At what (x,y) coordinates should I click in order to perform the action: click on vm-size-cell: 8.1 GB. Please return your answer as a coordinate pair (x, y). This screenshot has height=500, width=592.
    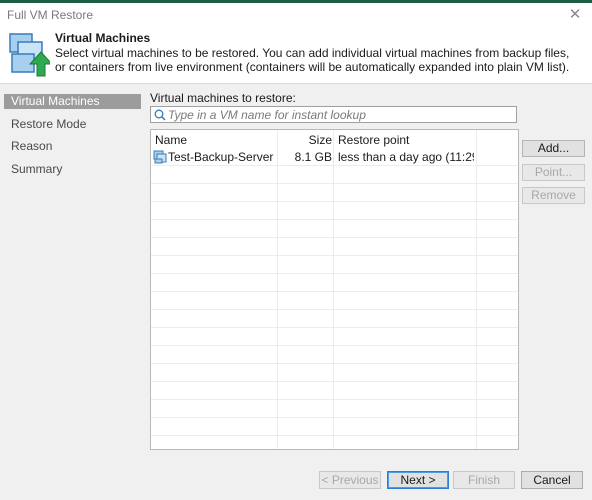
    Looking at the image, I should click on (313, 157).